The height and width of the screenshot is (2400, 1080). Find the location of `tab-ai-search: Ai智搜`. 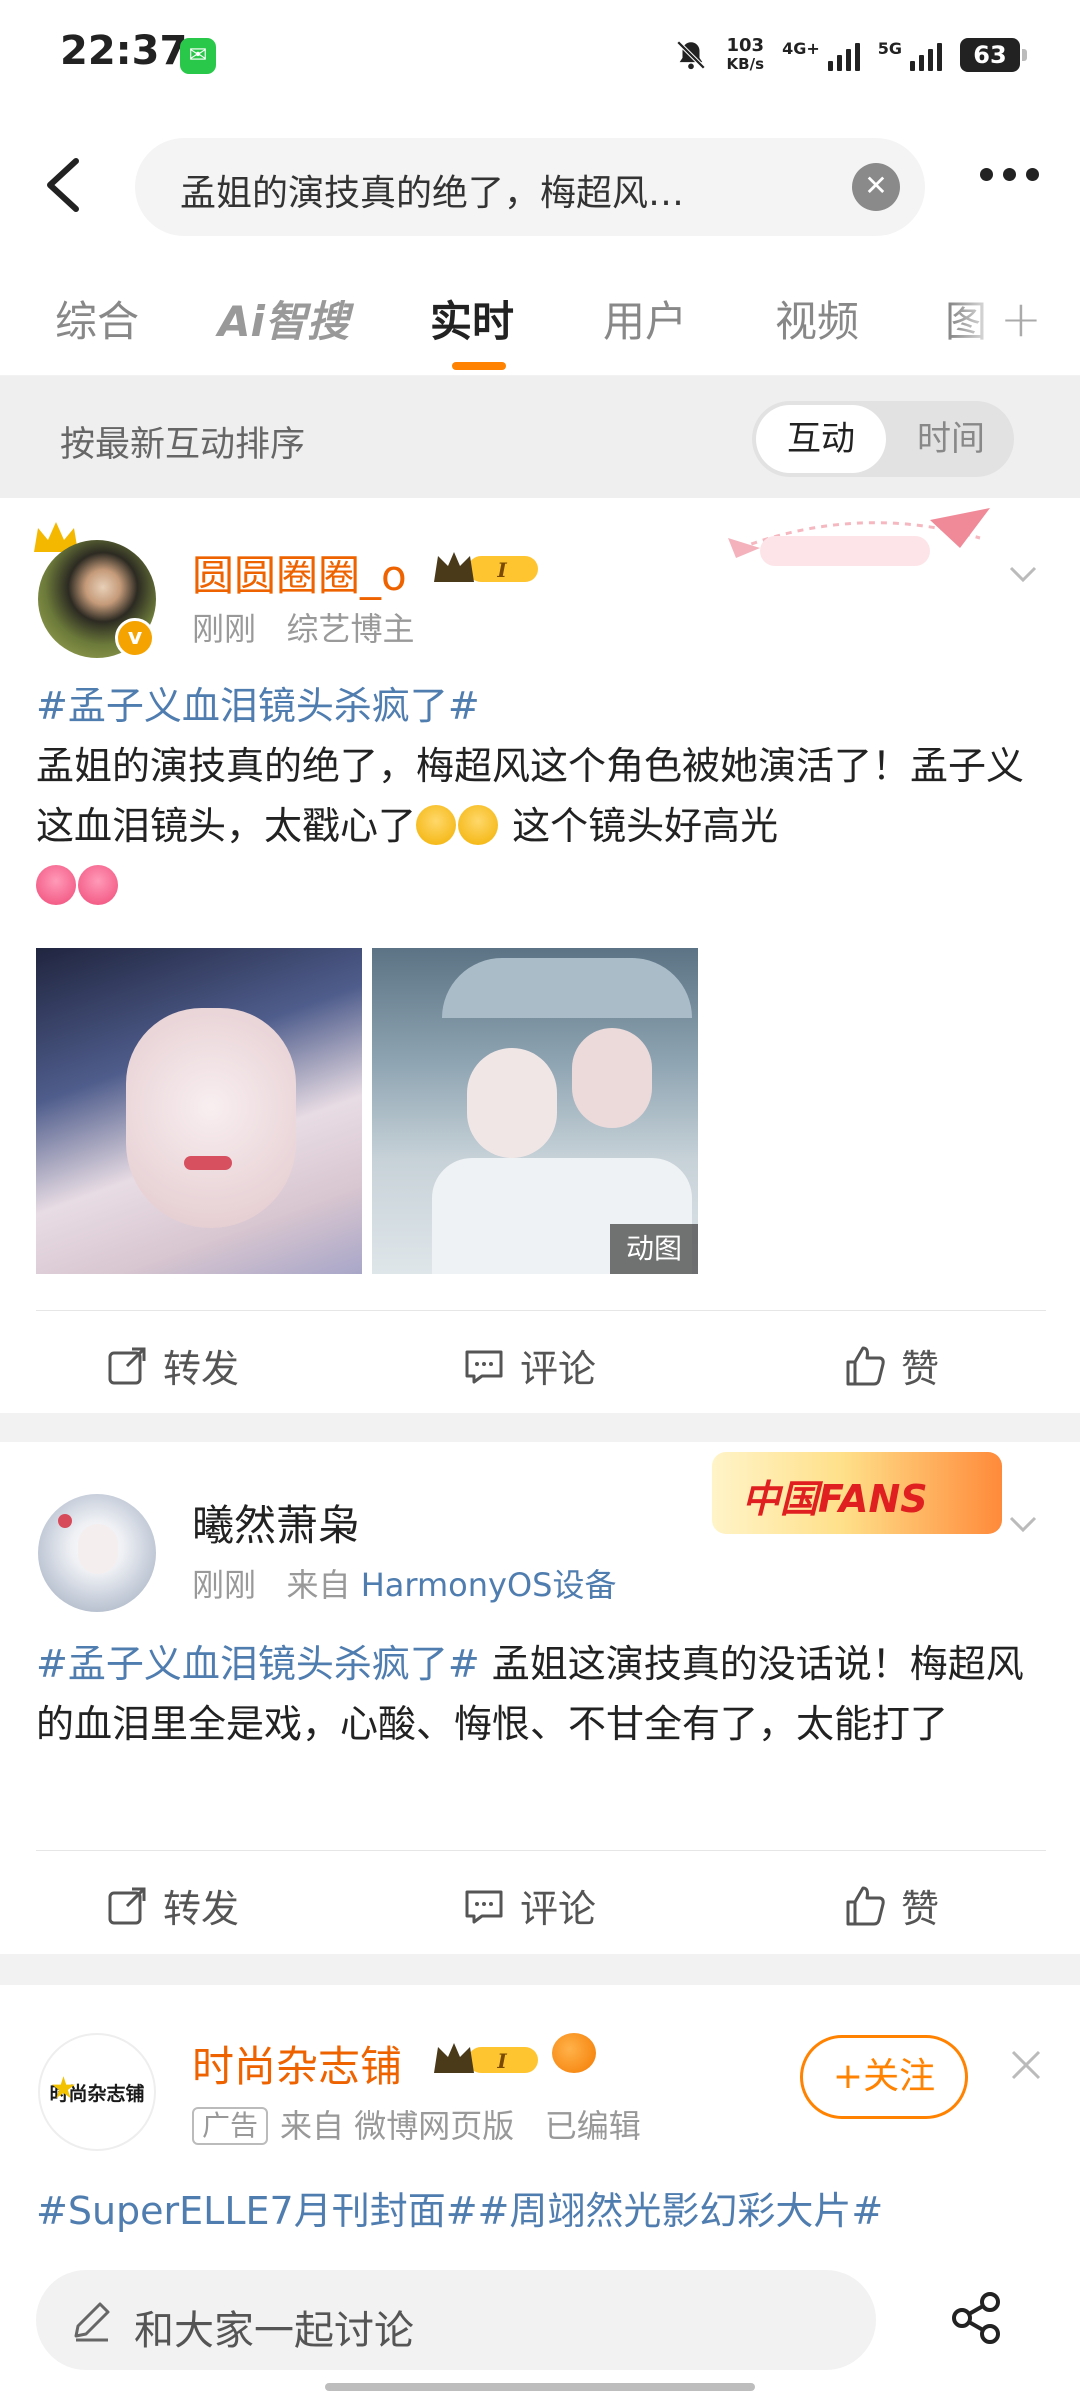

tab-ai-search: Ai智搜 is located at coordinates (283, 318).